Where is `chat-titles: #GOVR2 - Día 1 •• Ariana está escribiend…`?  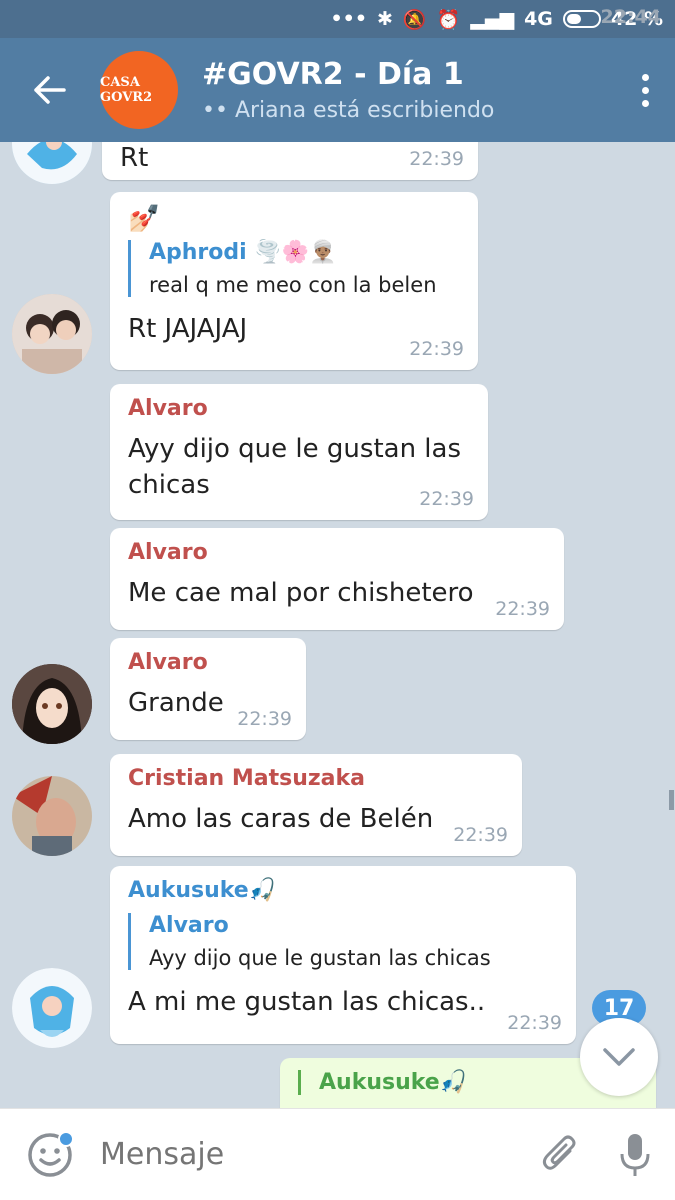
chat-titles: #GOVR2 - Día 1 •• Ariana está escribiend… is located at coordinates (348, 90).